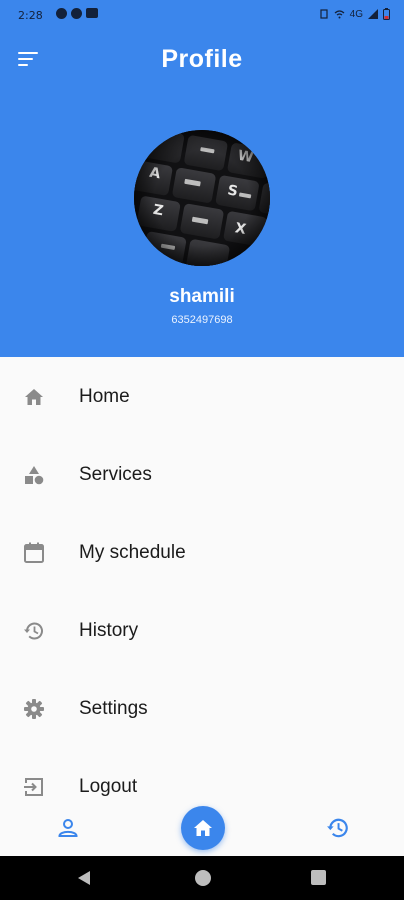 This screenshot has height=900, width=404. I want to click on status-time: 2:28, so click(30, 15).